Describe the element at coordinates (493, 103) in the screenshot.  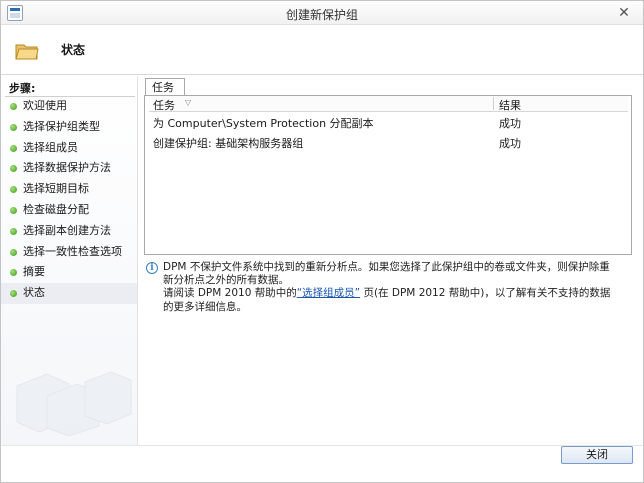
I see `column-separator` at that location.